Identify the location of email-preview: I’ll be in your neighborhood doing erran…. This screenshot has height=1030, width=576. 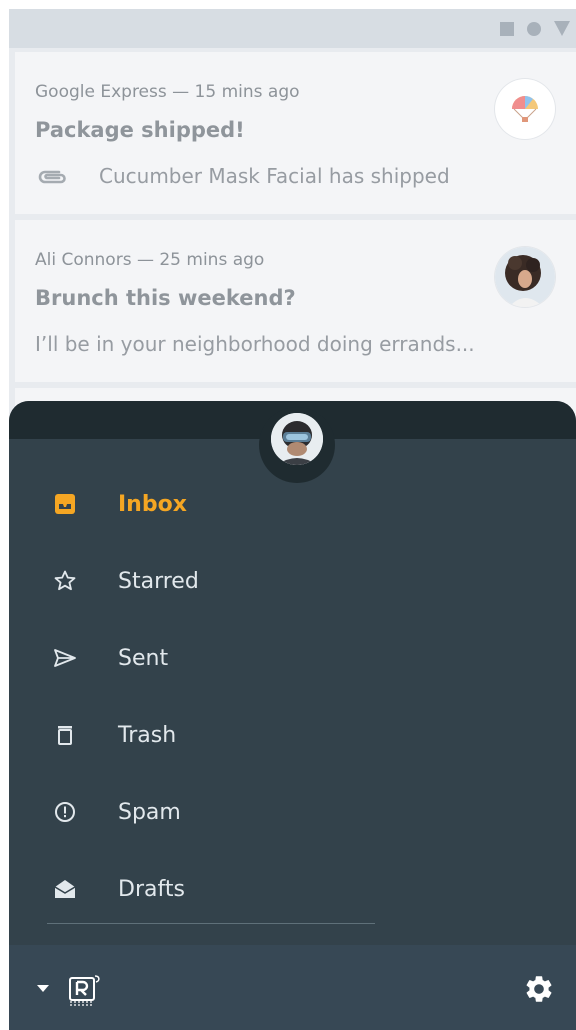
(255, 344).